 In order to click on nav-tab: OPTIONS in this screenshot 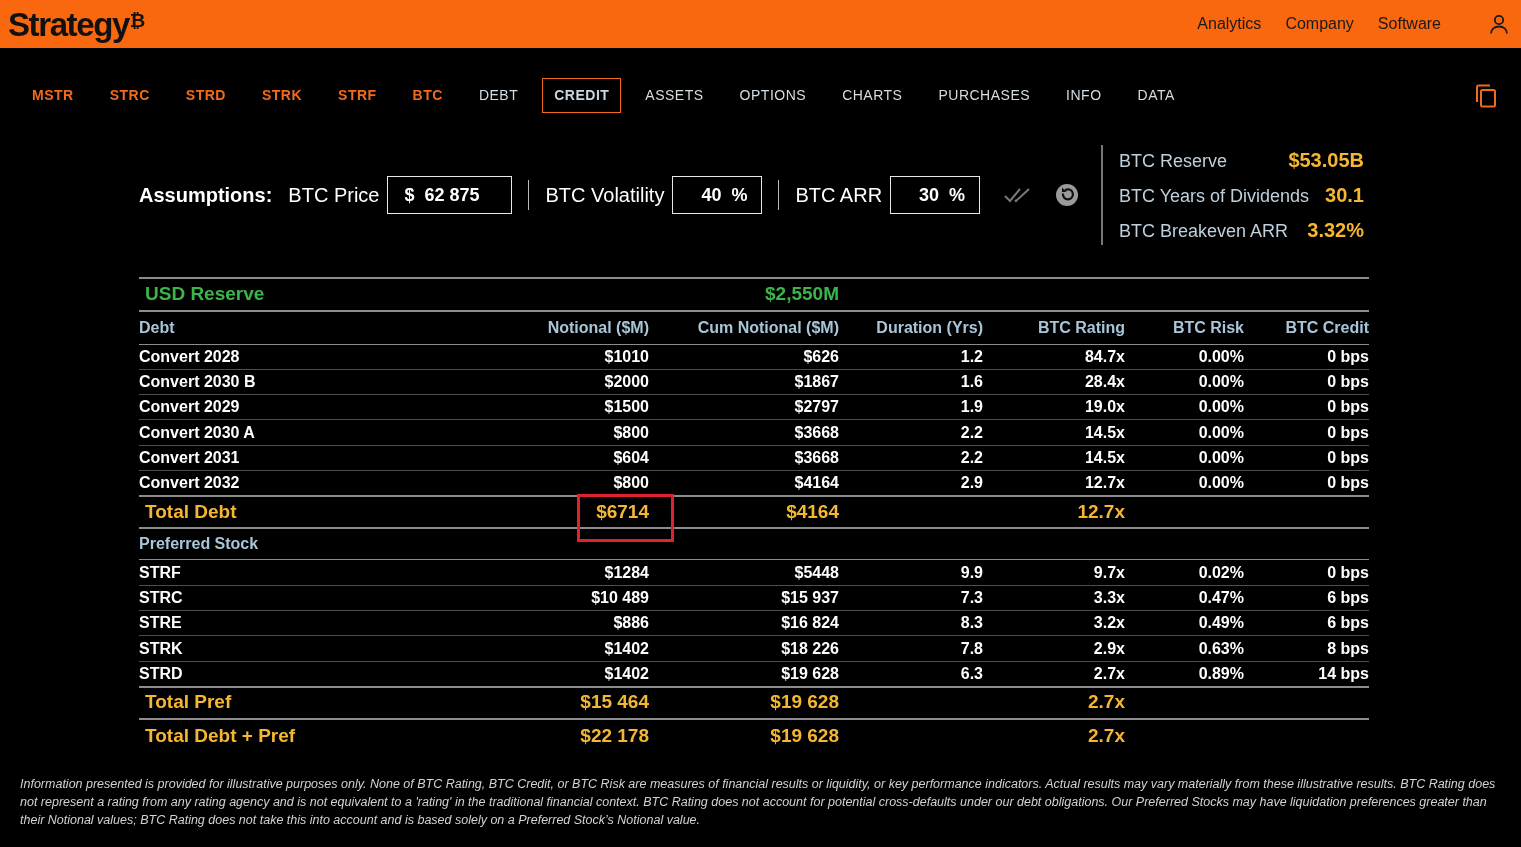, I will do `click(773, 95)`.